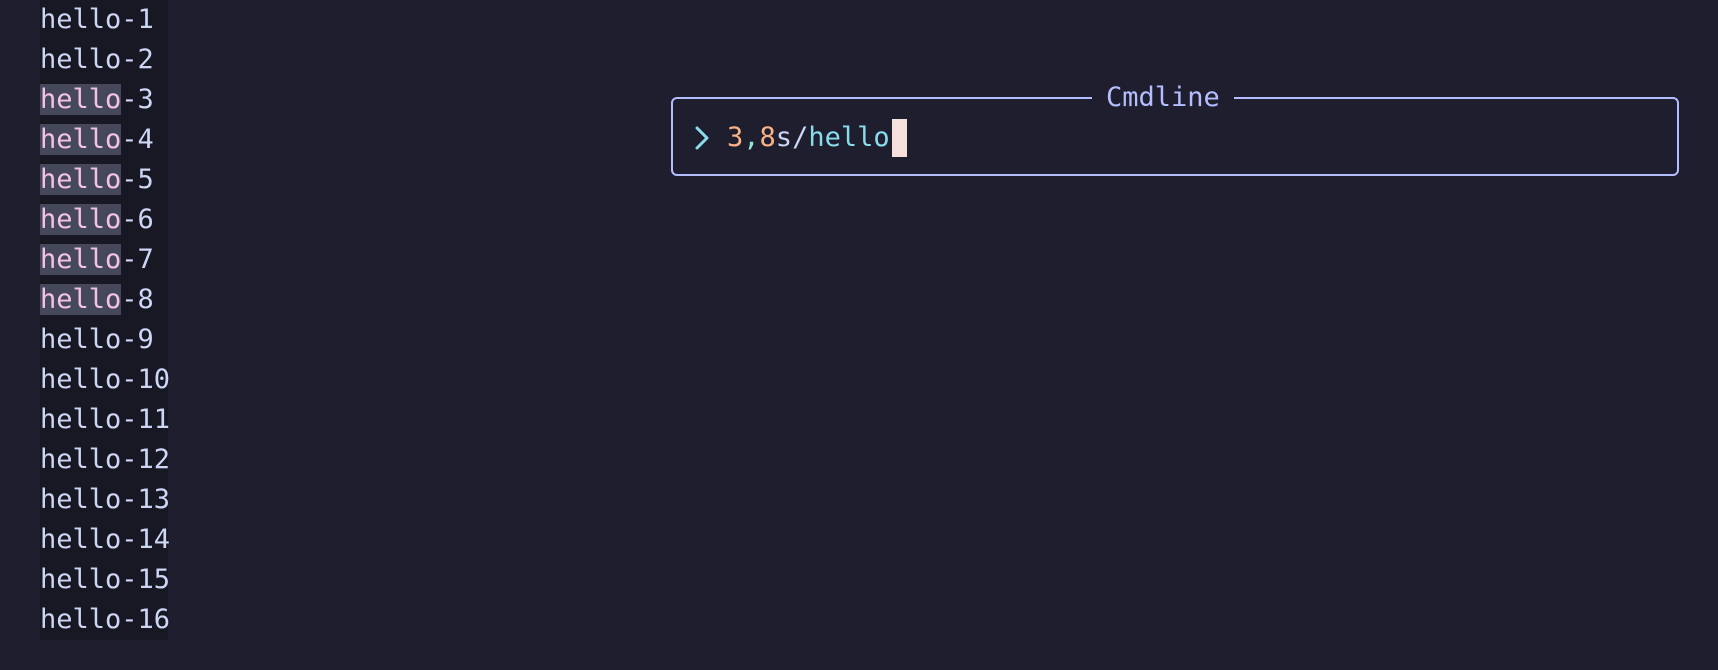 This screenshot has height=670, width=1718. I want to click on line-suffix: -5, so click(137, 179).